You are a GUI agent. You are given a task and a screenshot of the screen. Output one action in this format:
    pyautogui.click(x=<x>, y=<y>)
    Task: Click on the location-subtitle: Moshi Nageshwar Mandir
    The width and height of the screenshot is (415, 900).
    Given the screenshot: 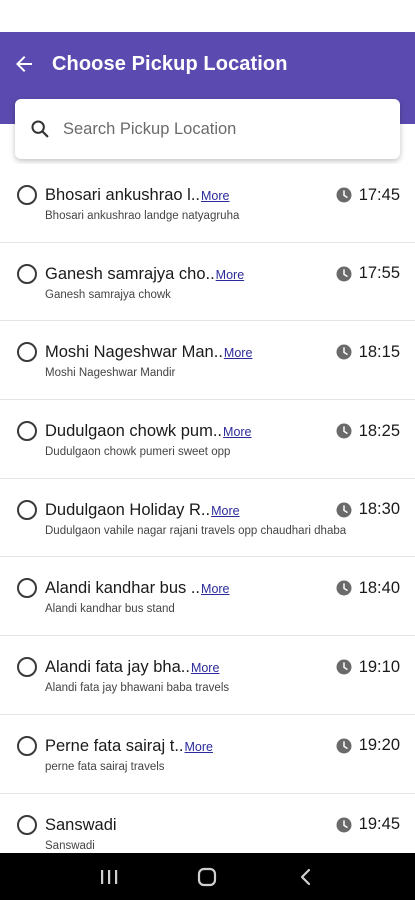 What is the action you would take?
    pyautogui.click(x=110, y=373)
    